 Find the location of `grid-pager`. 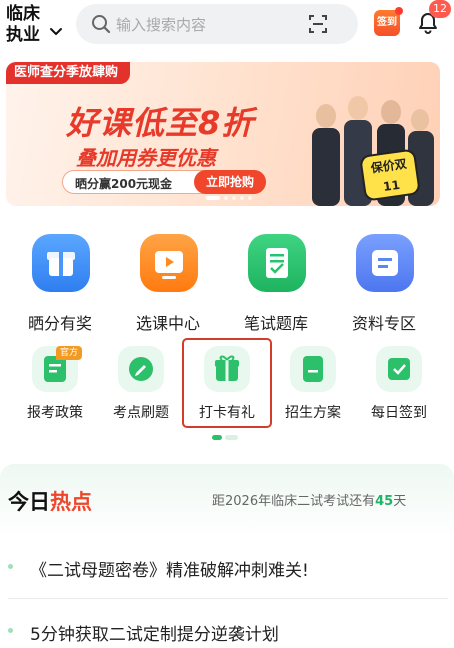

grid-pager is located at coordinates (225, 437).